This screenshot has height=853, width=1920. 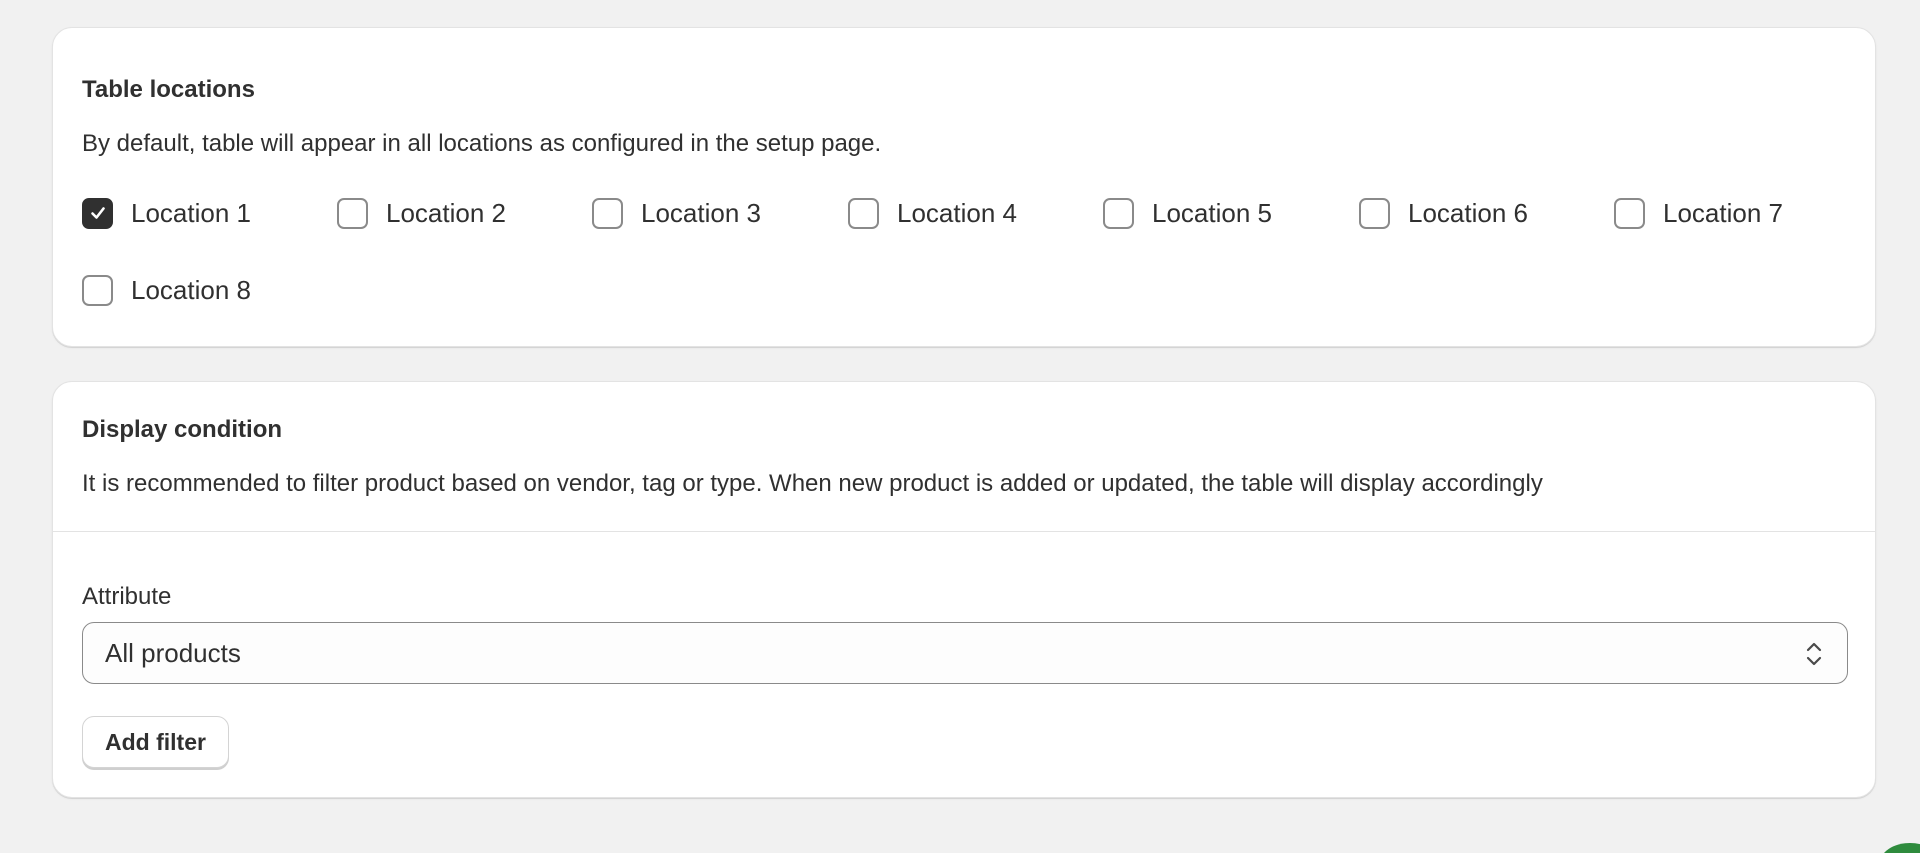 What do you see at coordinates (191, 289) in the screenshot?
I see `location-label: Location 8` at bounding box center [191, 289].